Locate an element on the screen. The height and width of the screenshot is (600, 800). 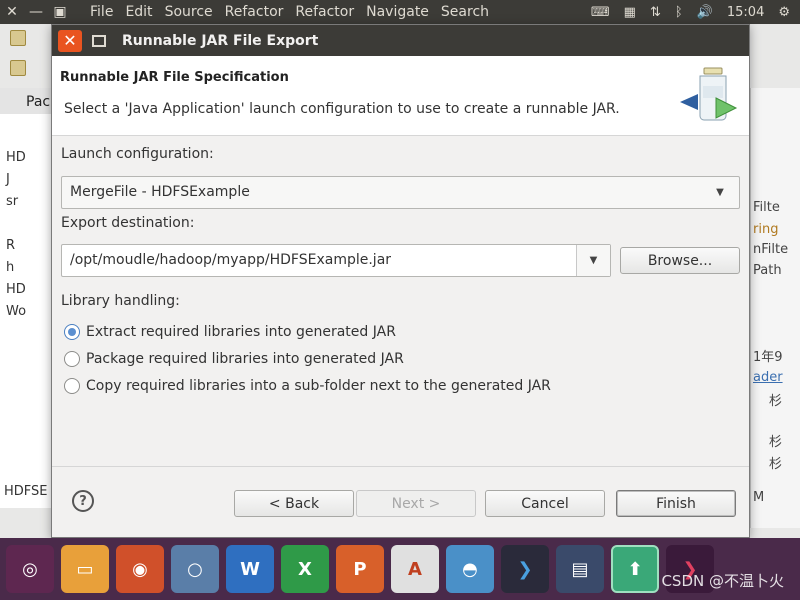
status-text: HDFSE is located at coordinates (26, 491).